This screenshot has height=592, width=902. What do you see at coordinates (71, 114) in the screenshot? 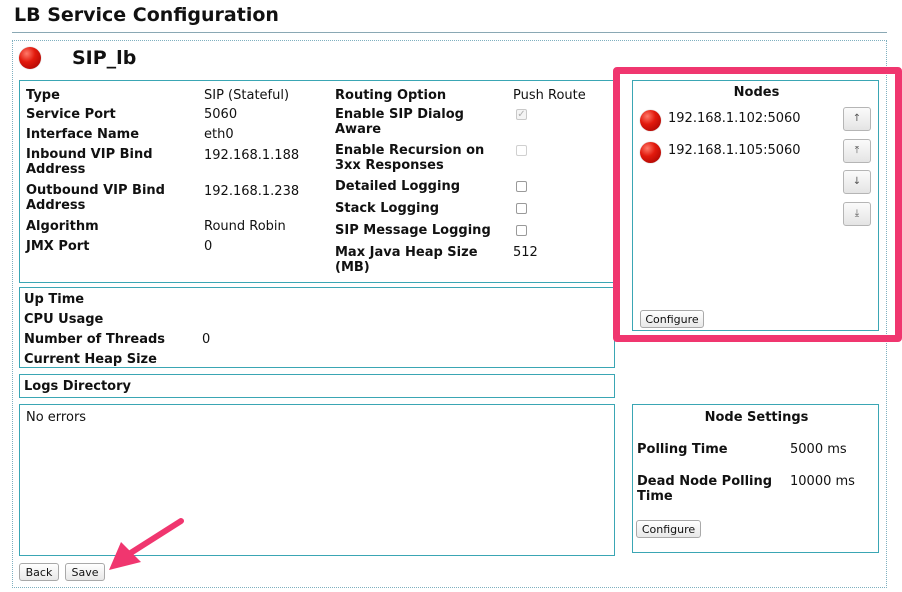
I see `service-port-label: Service Port` at bounding box center [71, 114].